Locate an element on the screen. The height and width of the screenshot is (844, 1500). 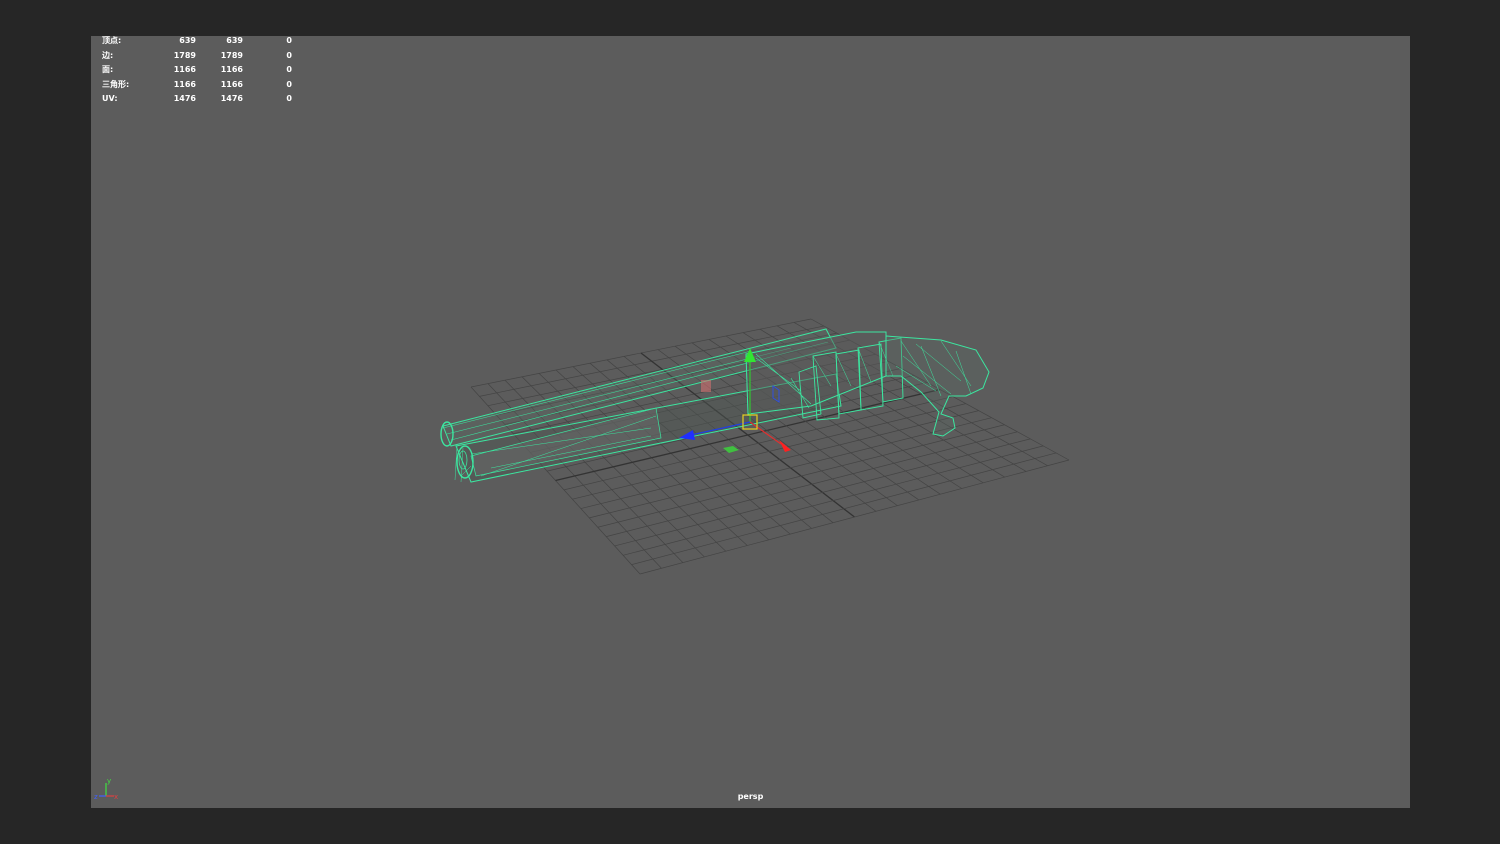
xy-plane-handle is located at coordinates (706, 386).